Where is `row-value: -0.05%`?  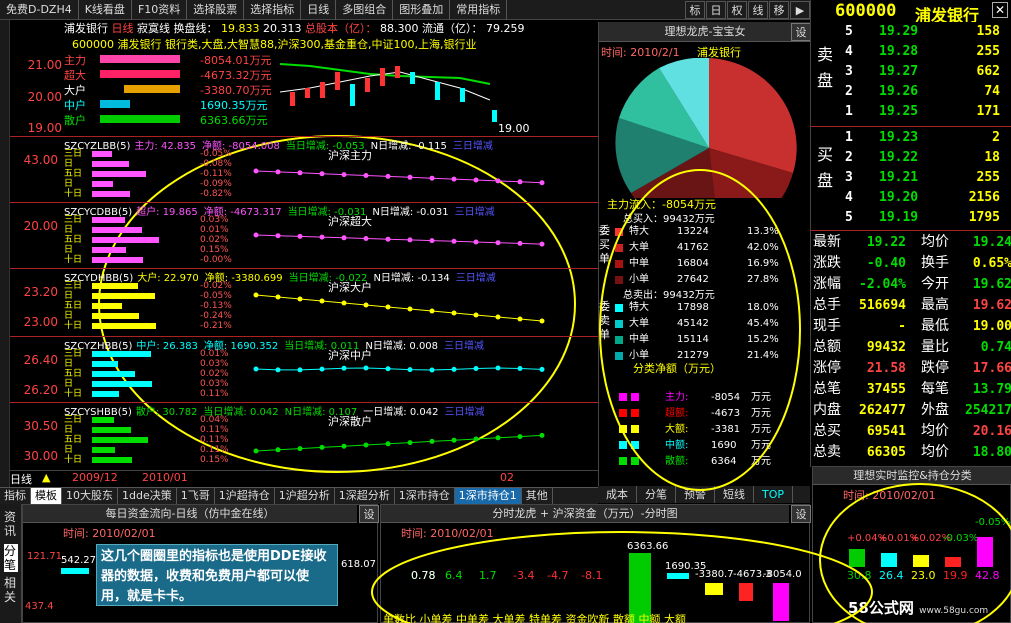 row-value: -0.05% is located at coordinates (216, 296).